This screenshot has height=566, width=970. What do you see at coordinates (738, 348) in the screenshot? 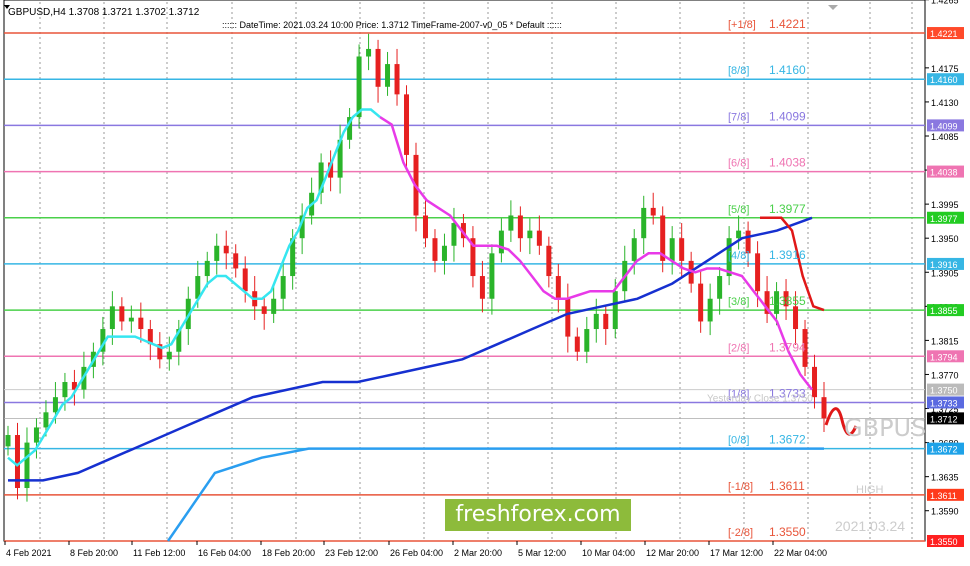
I see `murrey-level-name: [2/8]` at bounding box center [738, 348].